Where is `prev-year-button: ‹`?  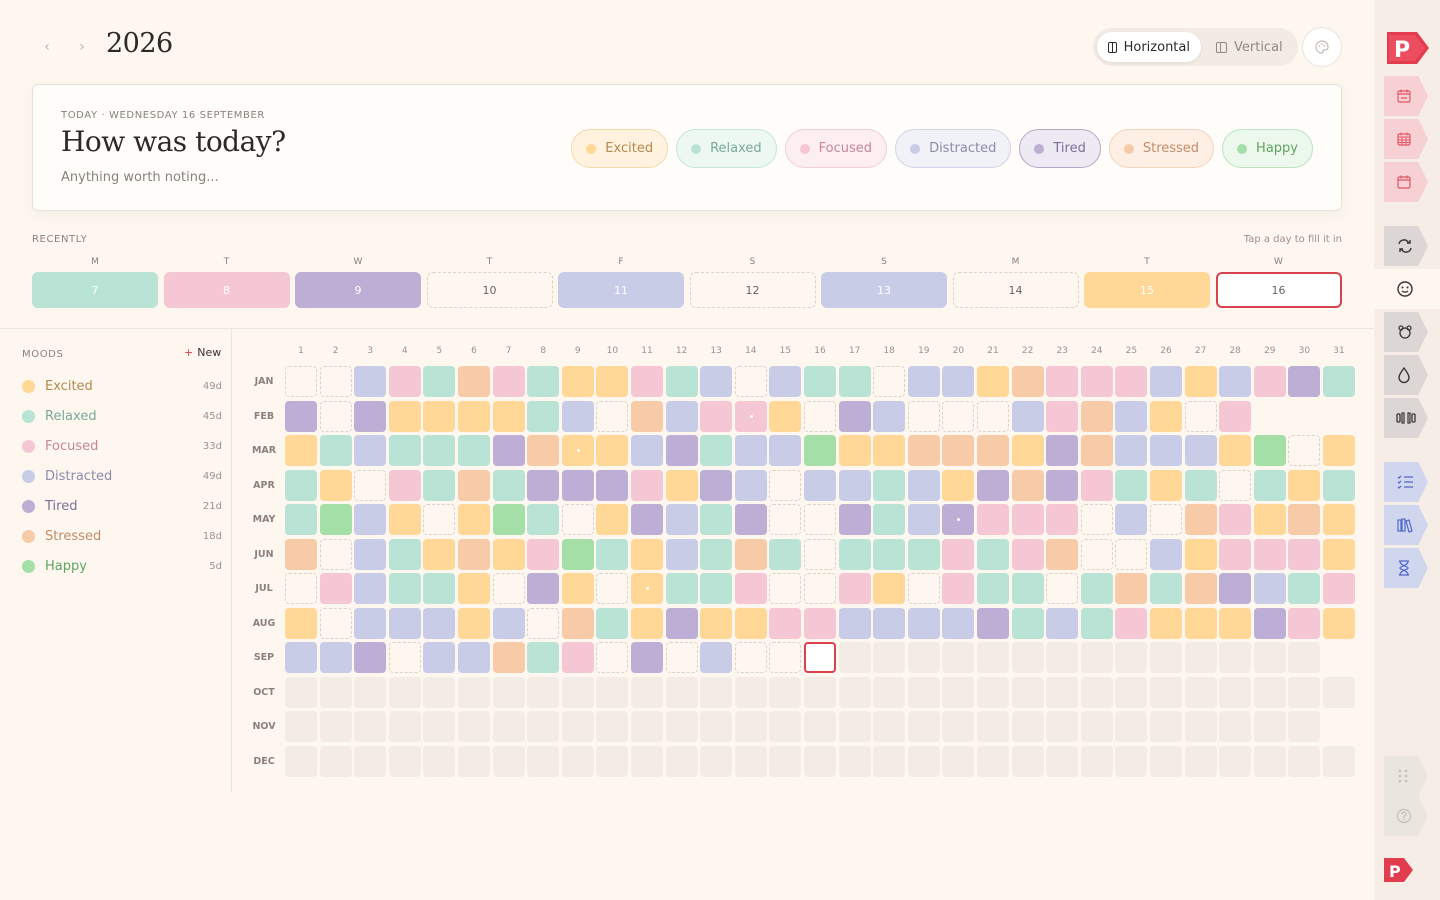 prev-year-button: ‹ is located at coordinates (47, 47).